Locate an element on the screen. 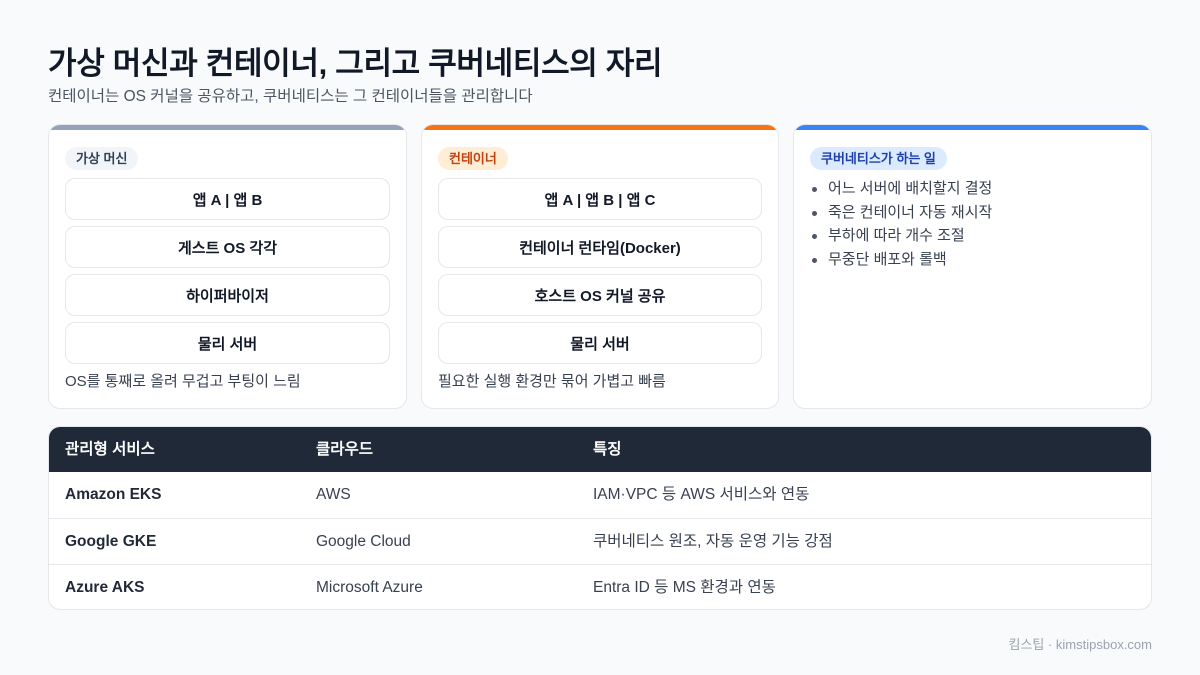 The image size is (1200, 675). container-layer-host-kernel: 호스트 OS 커널 공유 is located at coordinates (600, 295).